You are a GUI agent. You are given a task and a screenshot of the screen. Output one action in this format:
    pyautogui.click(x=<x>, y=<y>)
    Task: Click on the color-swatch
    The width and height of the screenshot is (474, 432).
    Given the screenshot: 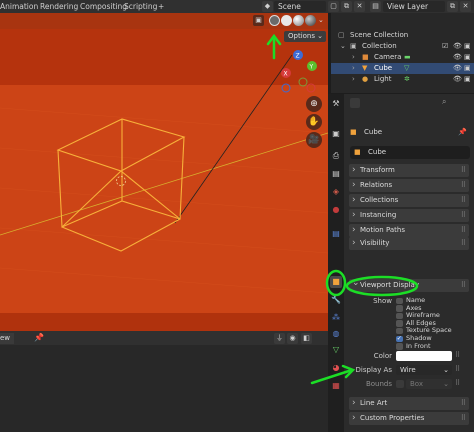 What is the action you would take?
    pyautogui.click(x=424, y=356)
    